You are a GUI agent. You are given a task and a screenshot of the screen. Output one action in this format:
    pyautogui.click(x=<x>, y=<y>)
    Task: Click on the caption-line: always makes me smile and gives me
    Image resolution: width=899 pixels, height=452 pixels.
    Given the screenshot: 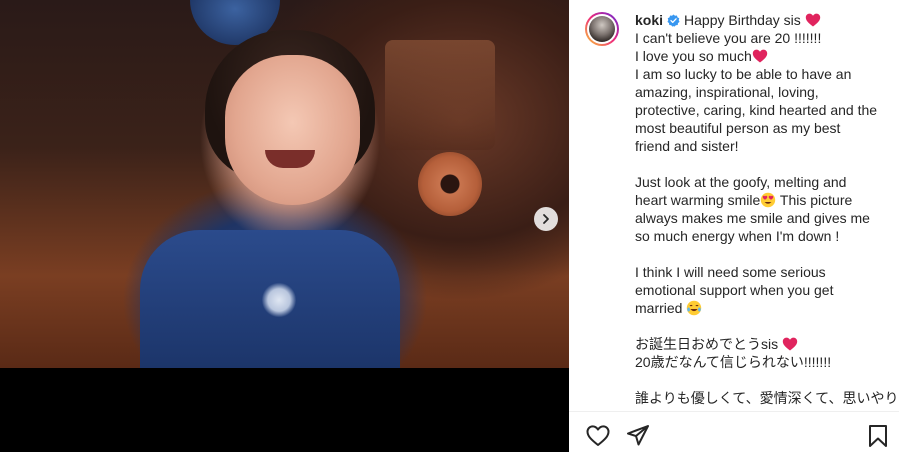 What is the action you would take?
    pyautogui.click(x=766, y=218)
    